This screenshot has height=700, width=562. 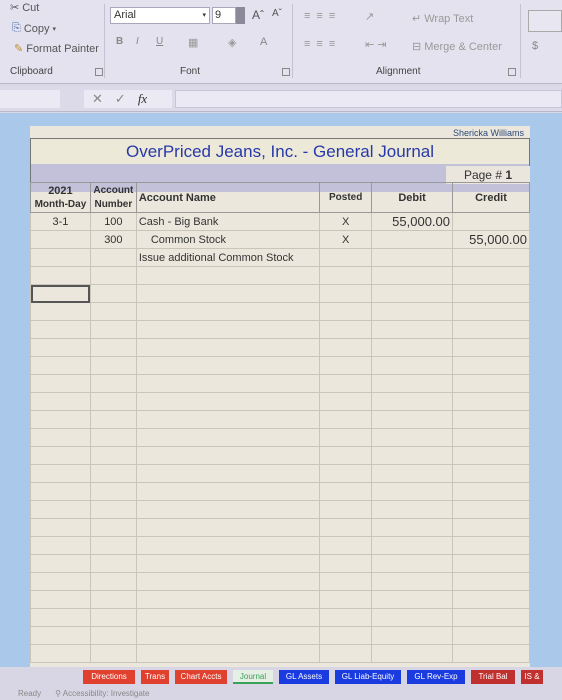 What do you see at coordinates (160, 15) in the screenshot?
I see `font-name-select: Arial ▾` at bounding box center [160, 15].